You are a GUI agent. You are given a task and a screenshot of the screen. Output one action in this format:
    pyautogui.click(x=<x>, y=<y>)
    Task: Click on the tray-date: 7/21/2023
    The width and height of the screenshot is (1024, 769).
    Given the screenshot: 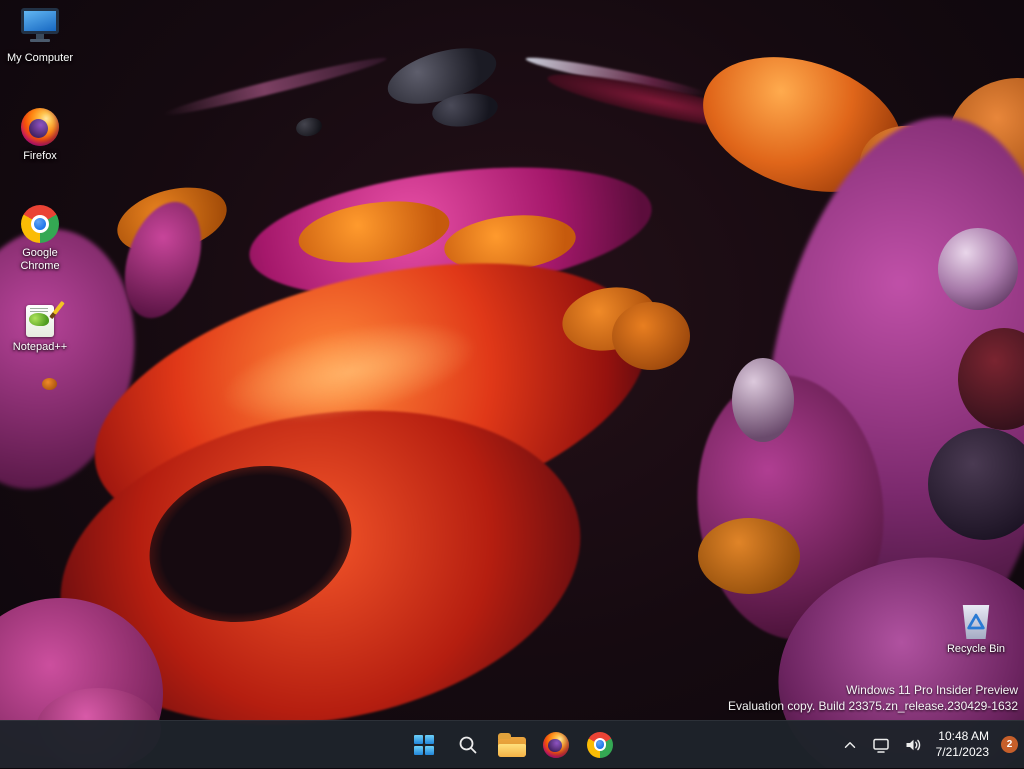 What is the action you would take?
    pyautogui.click(x=962, y=753)
    